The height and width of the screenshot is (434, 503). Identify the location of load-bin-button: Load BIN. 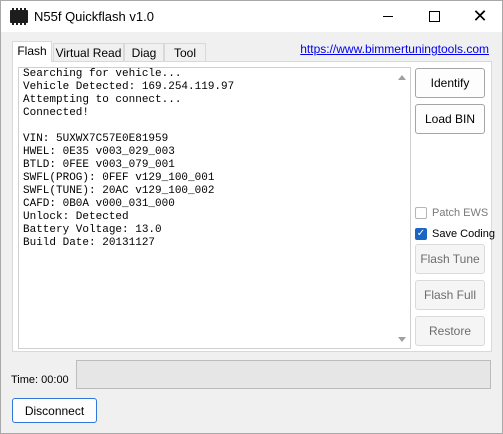
(450, 119).